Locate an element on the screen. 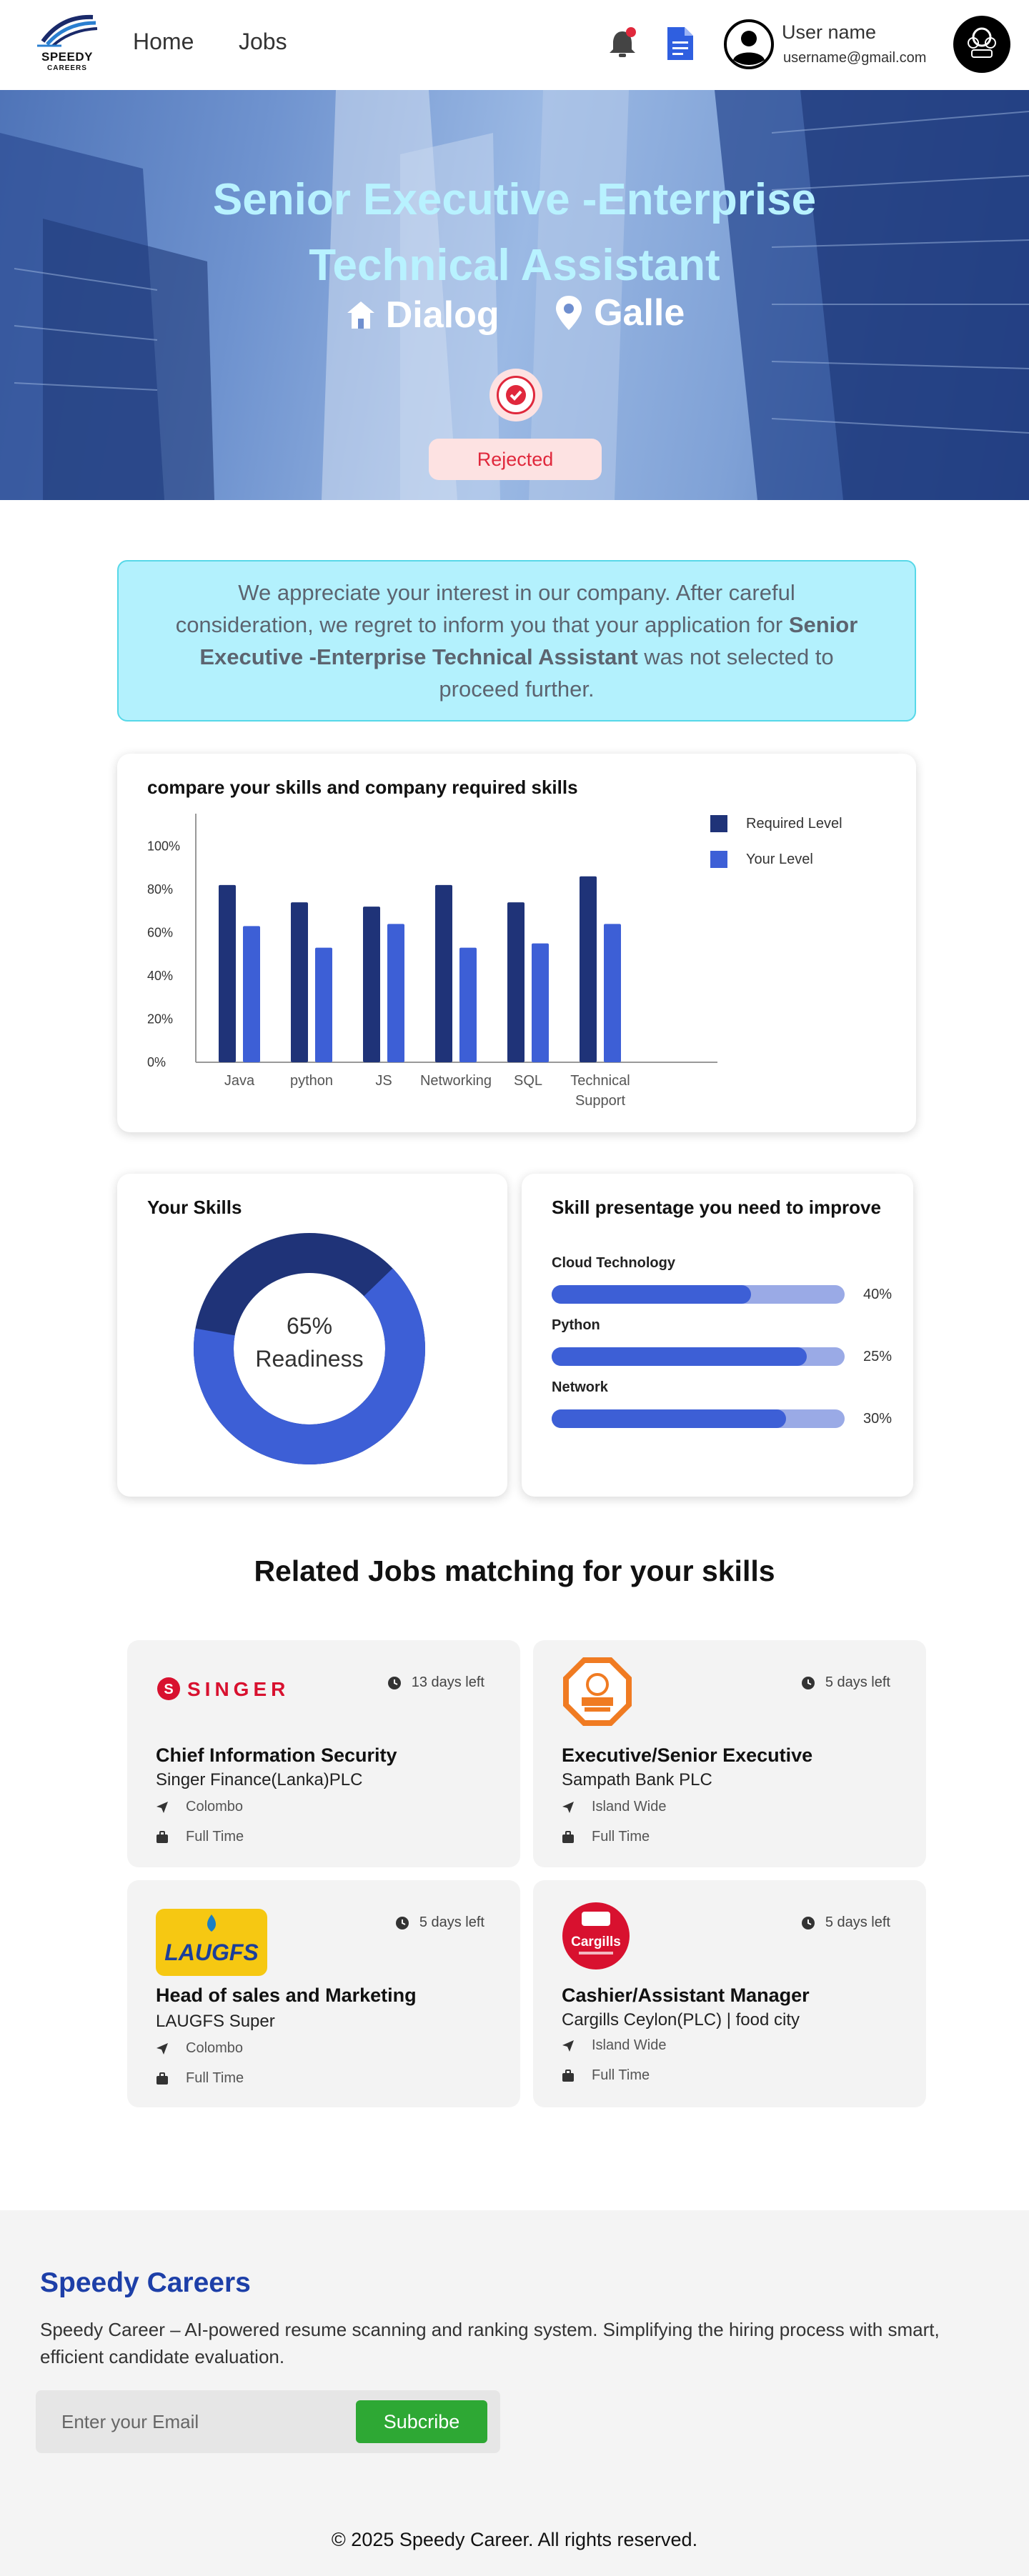 The image size is (1029, 2576). sampath-logo is located at coordinates (597, 1693).